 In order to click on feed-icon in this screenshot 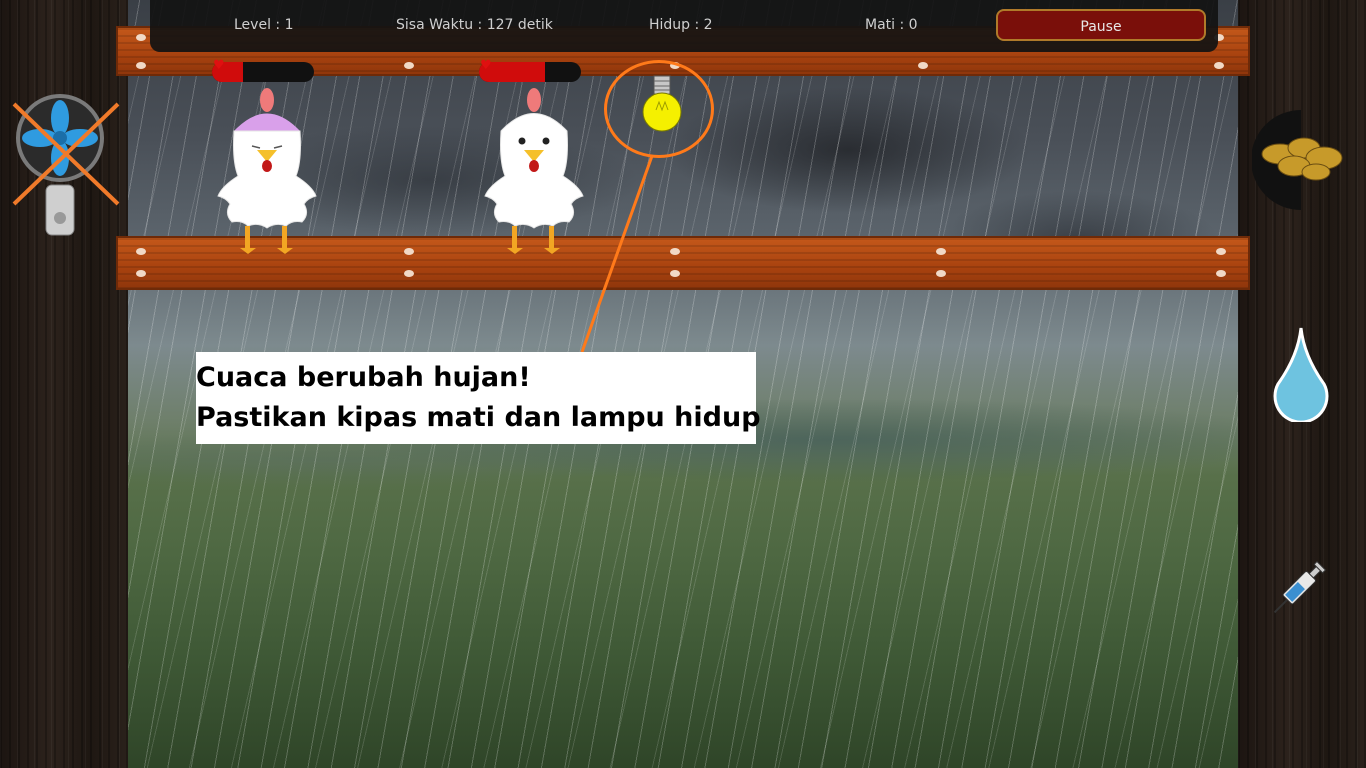, I will do `click(1297, 160)`.